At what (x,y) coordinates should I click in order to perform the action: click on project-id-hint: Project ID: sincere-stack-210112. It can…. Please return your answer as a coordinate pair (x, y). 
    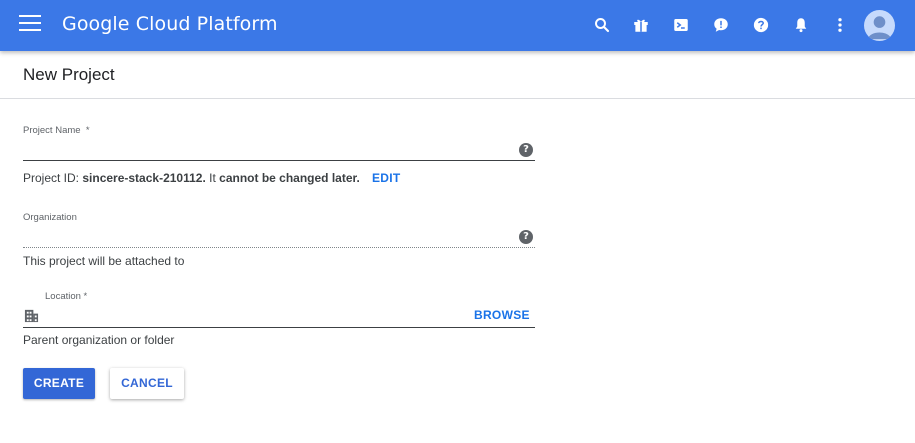
    Looking at the image, I should click on (191, 178).